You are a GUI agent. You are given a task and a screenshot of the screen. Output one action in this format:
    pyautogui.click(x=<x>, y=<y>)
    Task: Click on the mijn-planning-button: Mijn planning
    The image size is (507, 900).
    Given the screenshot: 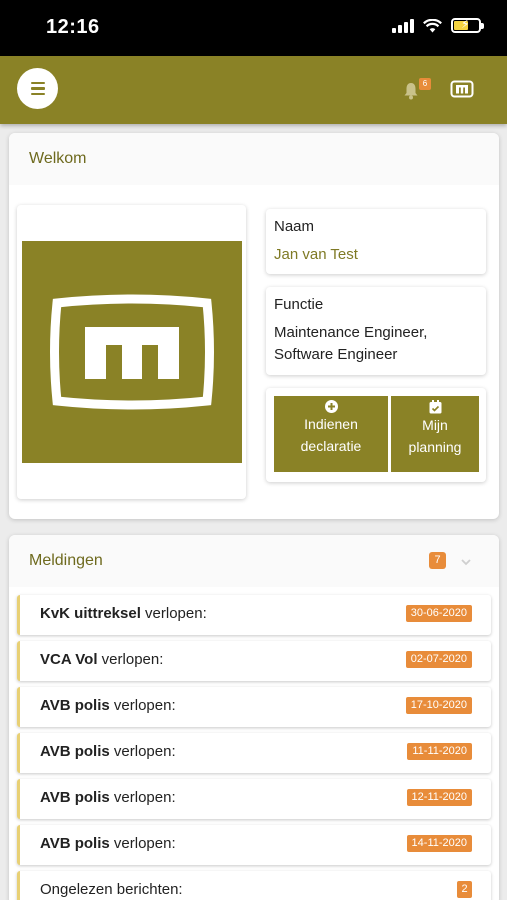 What is the action you would take?
    pyautogui.click(x=435, y=434)
    